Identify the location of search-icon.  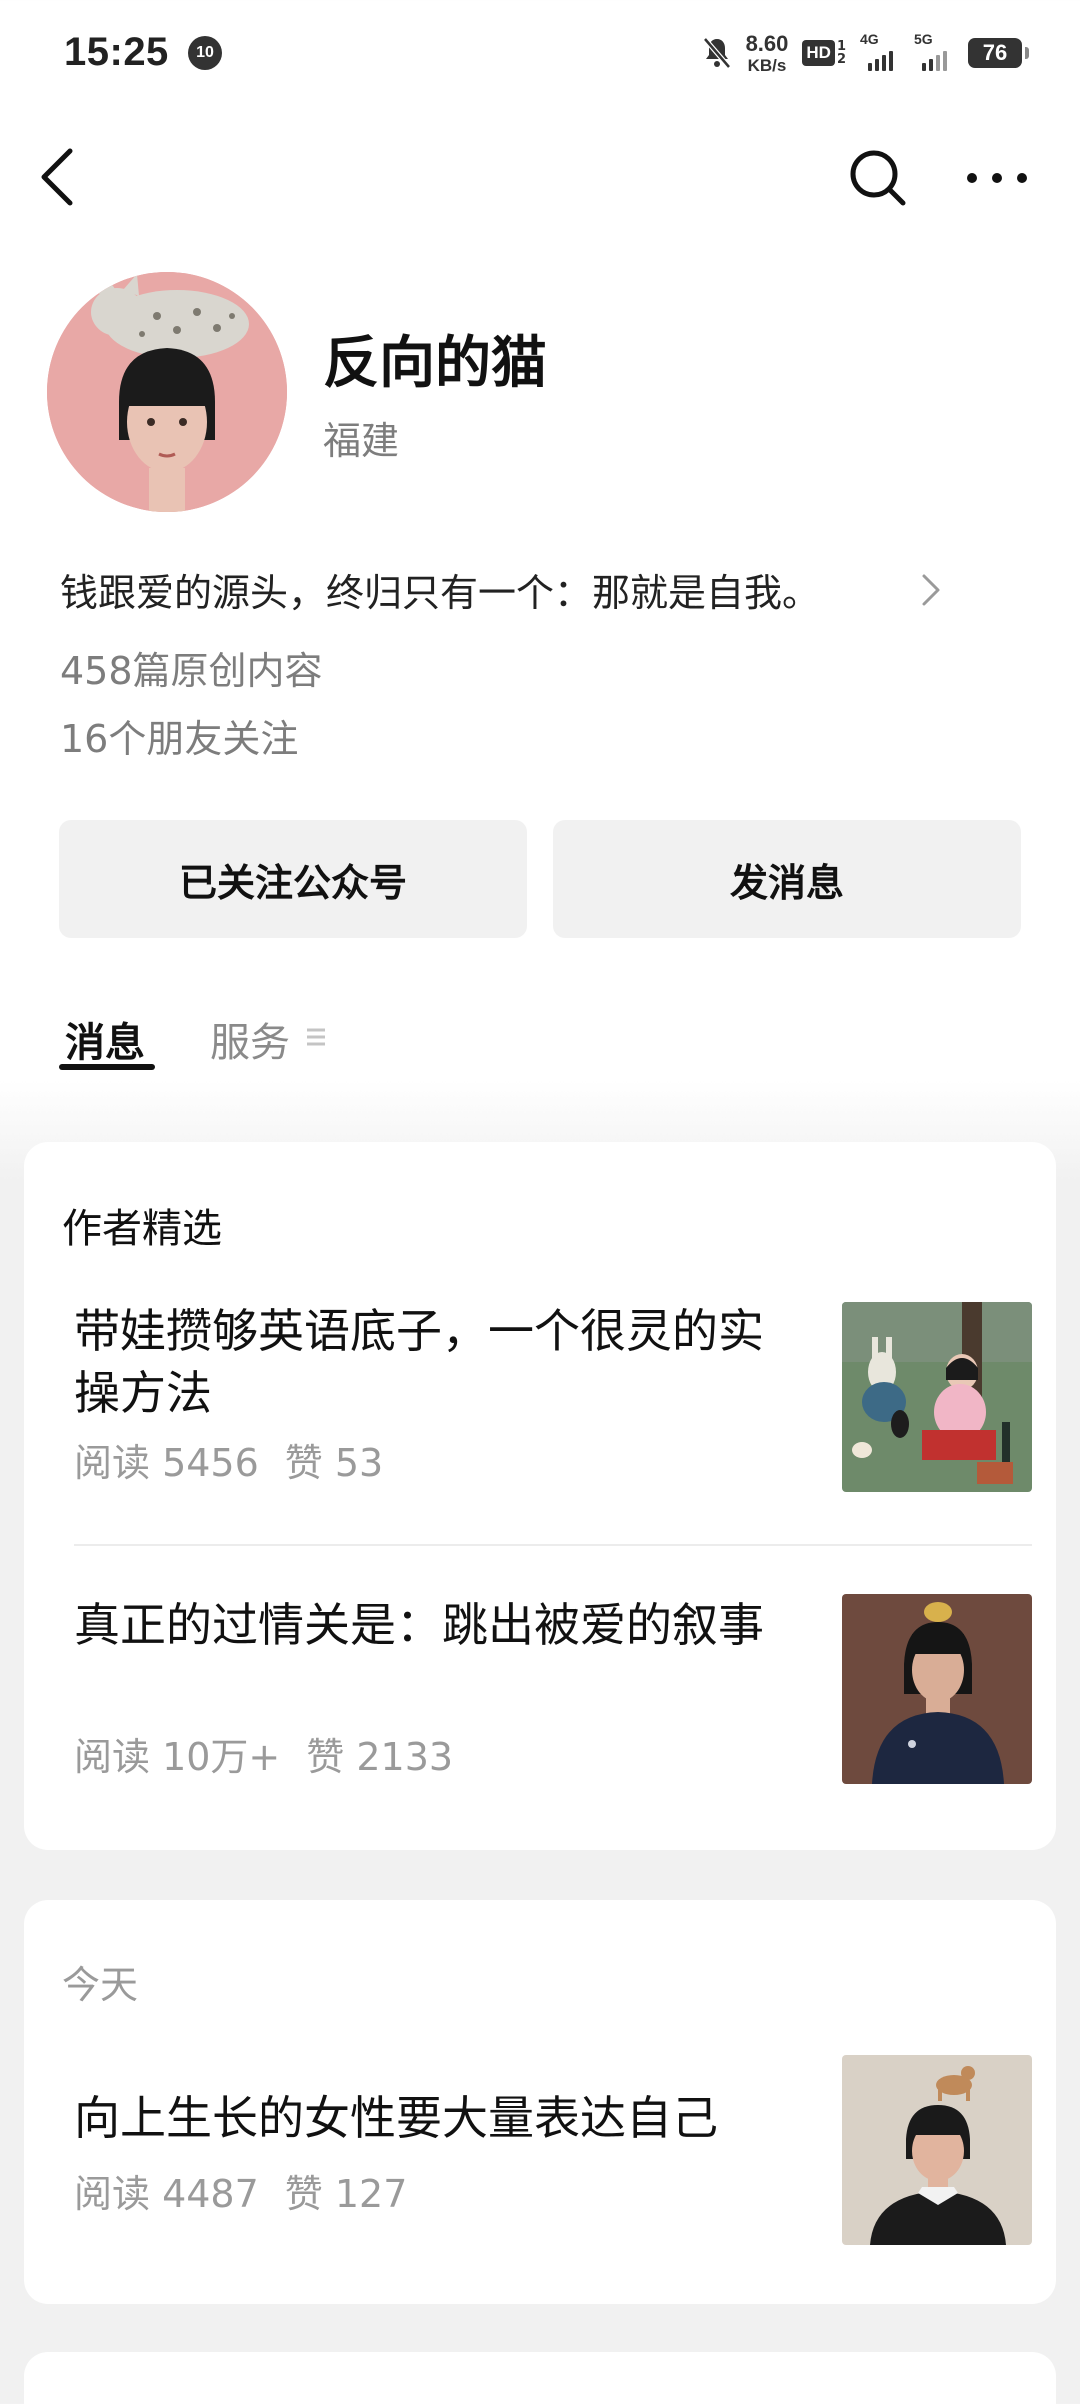
(878, 178).